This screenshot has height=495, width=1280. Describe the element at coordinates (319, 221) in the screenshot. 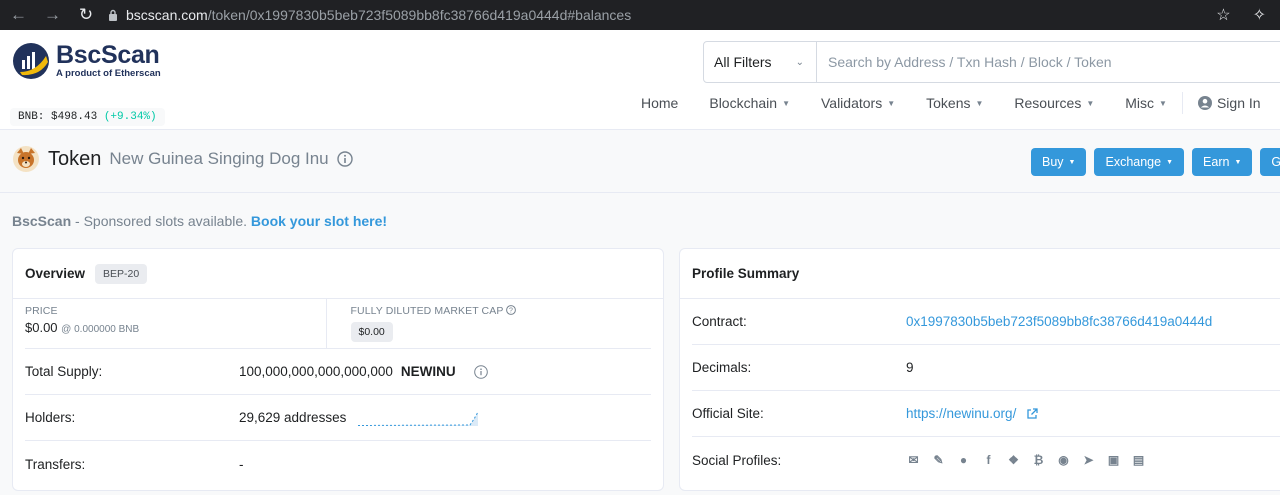

I see `book-slot-link: Book your slot here!` at that location.